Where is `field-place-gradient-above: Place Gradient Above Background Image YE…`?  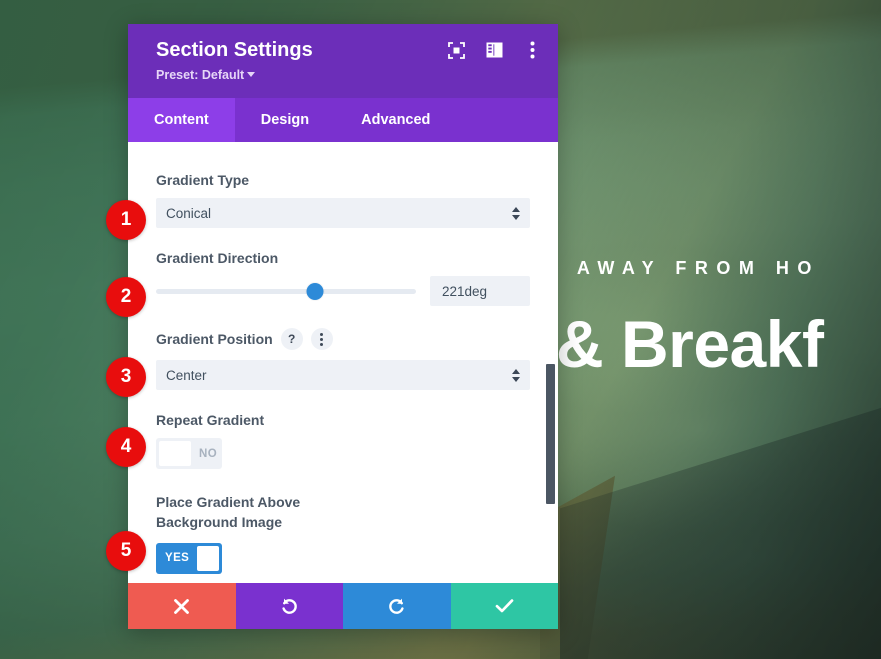 field-place-gradient-above: Place Gradient Above Background Image YE… is located at coordinates (343, 533).